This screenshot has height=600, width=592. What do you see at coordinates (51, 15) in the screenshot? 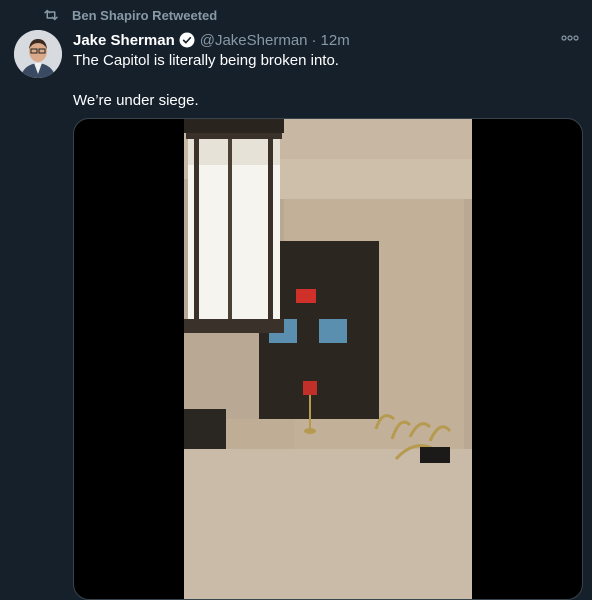
I see `retweet-icon` at bounding box center [51, 15].